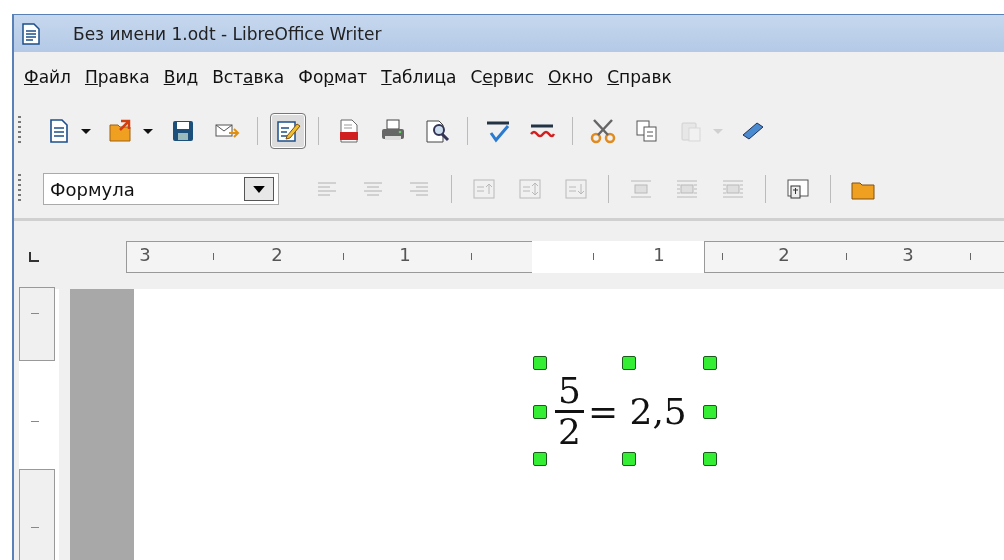  What do you see at coordinates (34, 257) in the screenshot?
I see `tab-stop-icon` at bounding box center [34, 257].